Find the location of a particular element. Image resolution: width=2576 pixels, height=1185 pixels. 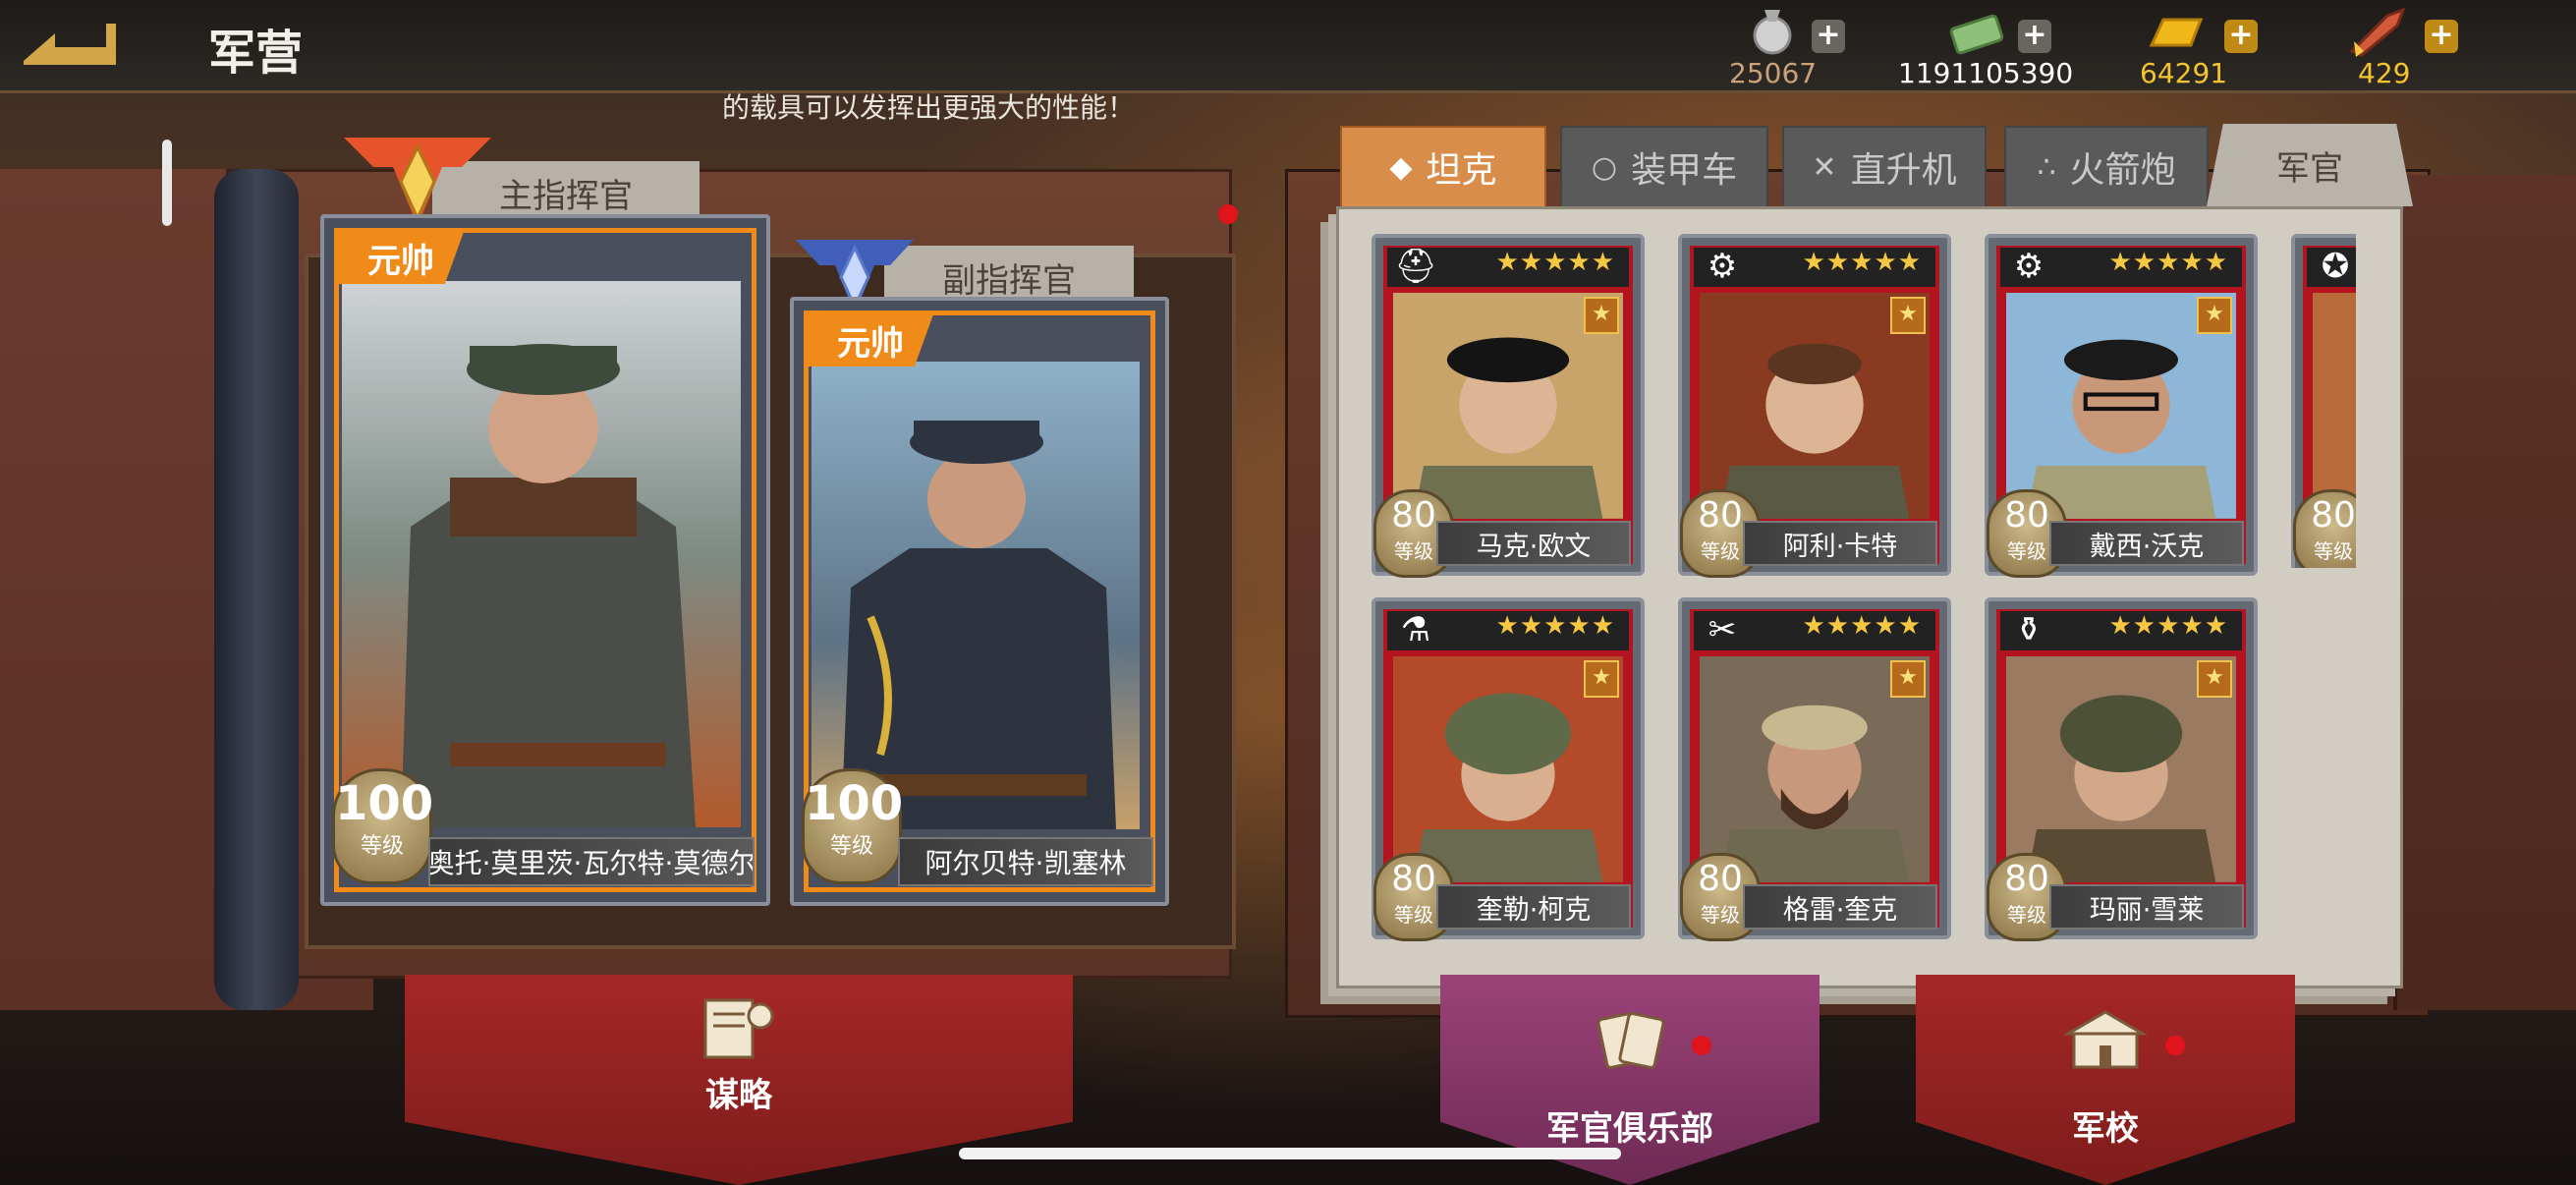

cap-icon: ⛑ is located at coordinates (1415, 266).